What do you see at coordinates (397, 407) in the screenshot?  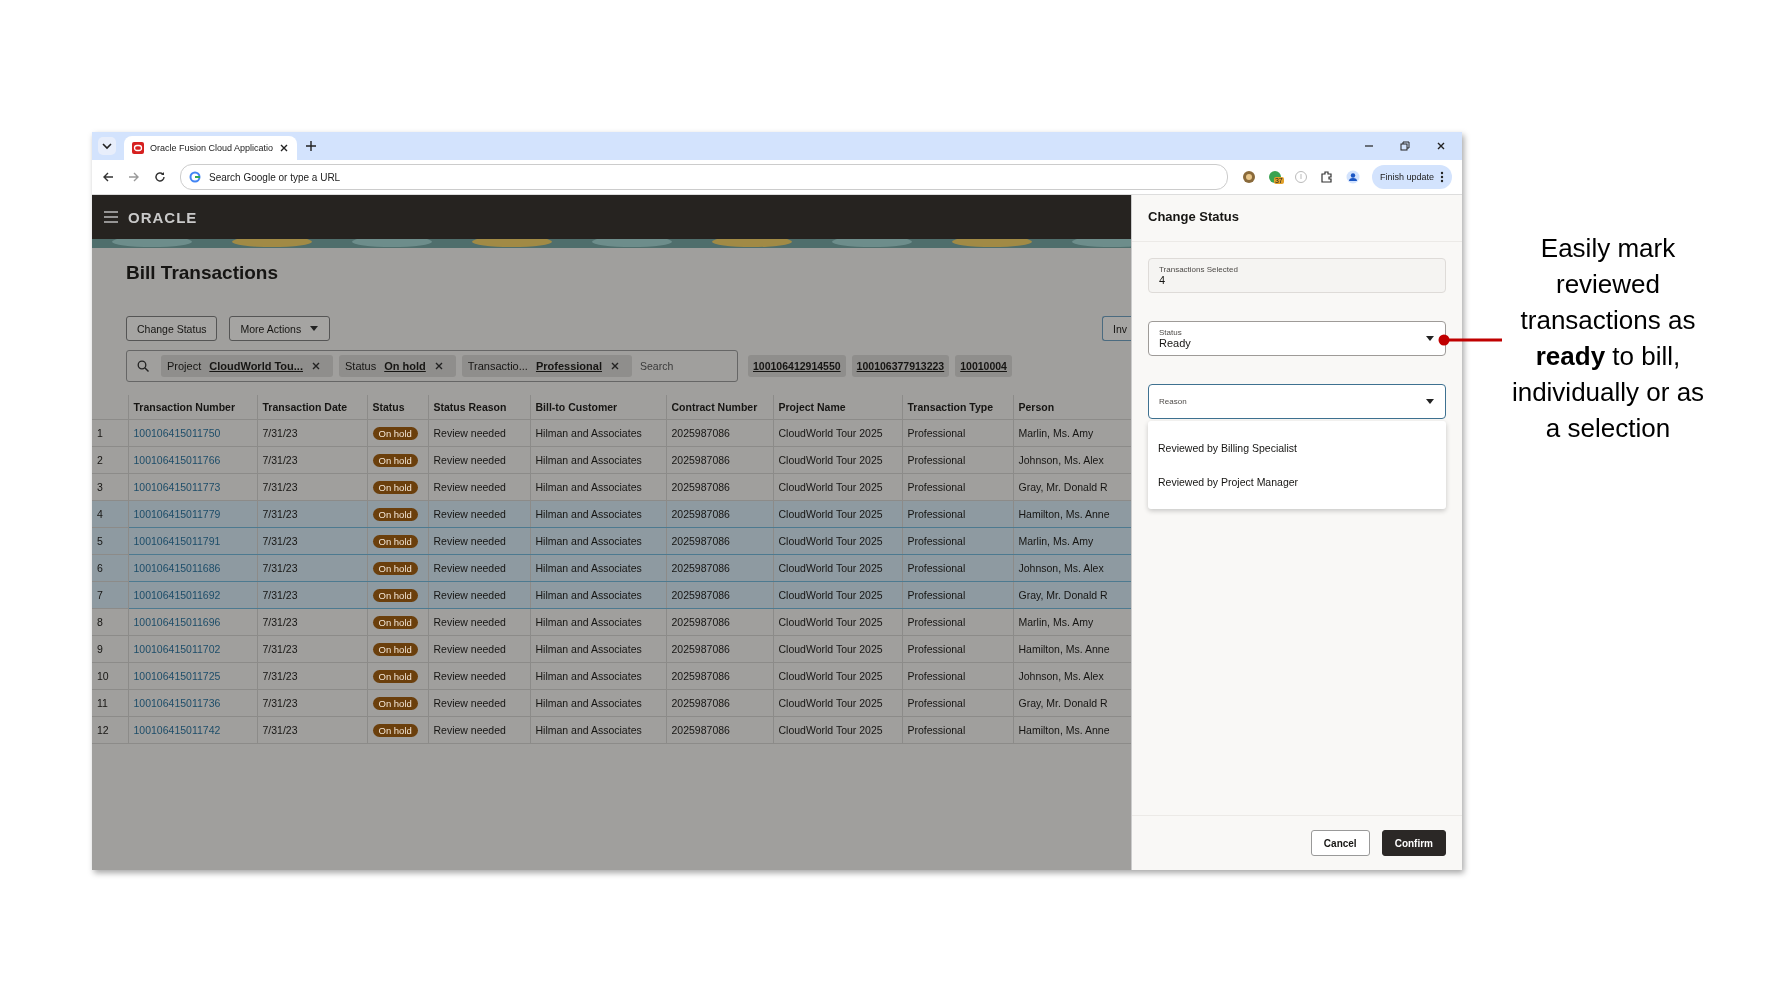 I see `column-header: Status` at bounding box center [397, 407].